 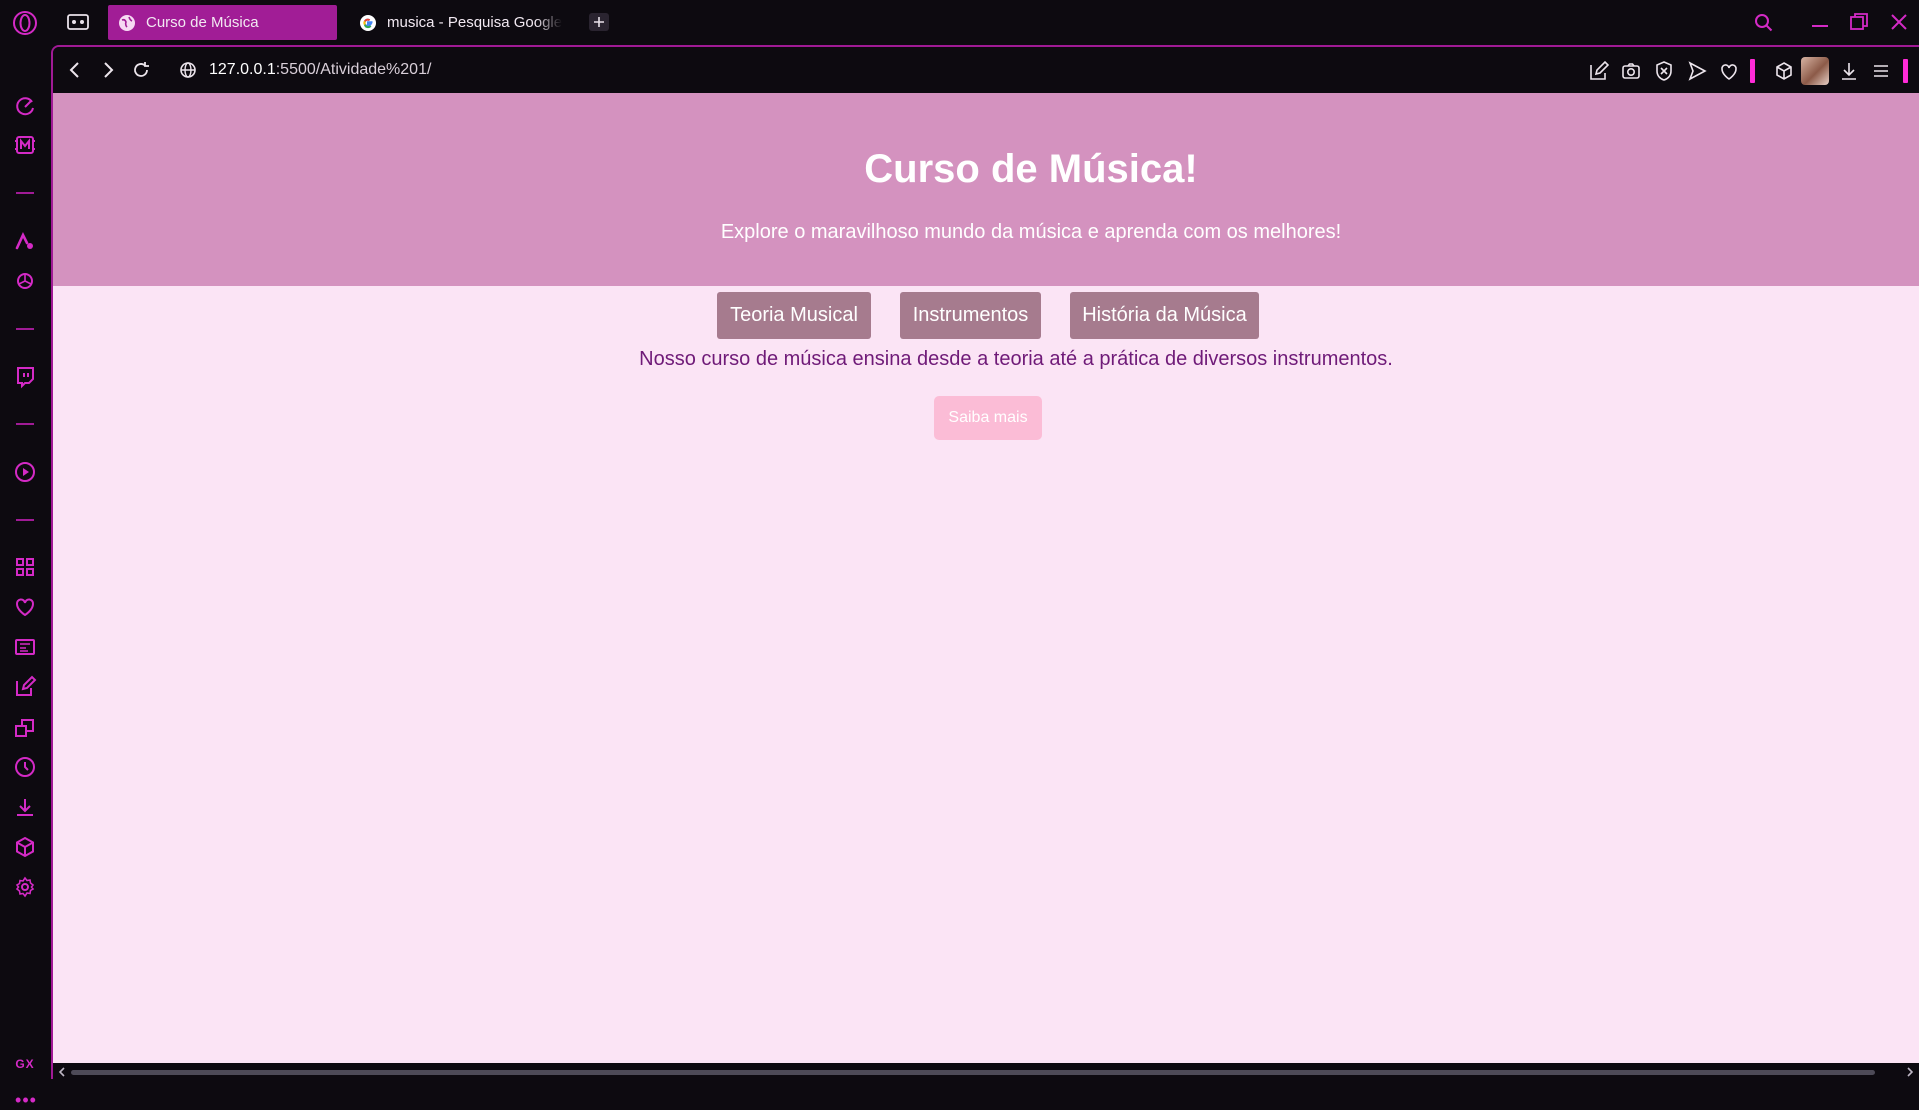 I want to click on back-icon, so click(x=75, y=70).